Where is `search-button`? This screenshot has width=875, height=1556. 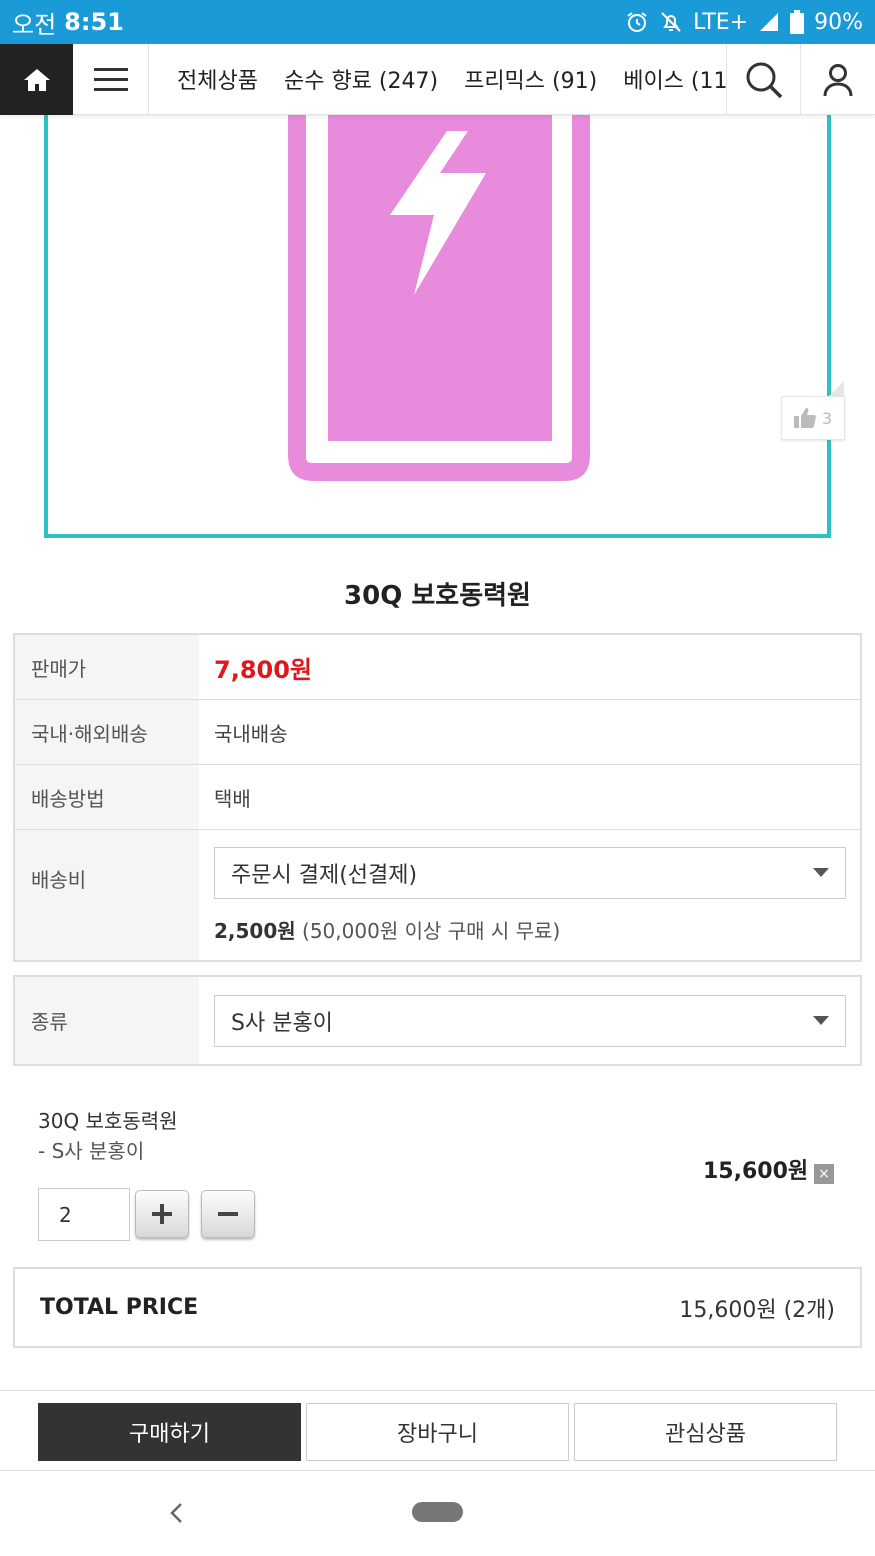
search-button is located at coordinates (764, 79).